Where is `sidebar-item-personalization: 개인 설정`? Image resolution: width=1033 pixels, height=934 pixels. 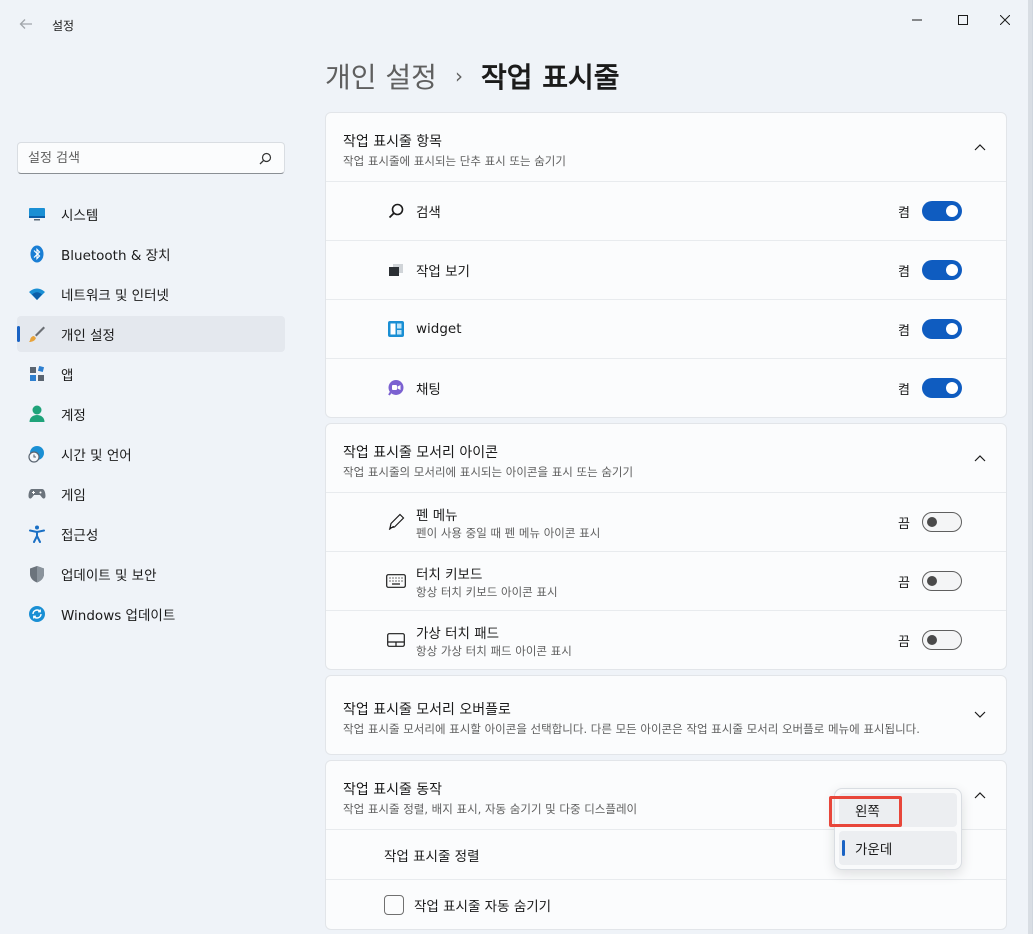 sidebar-item-personalization: 개인 설정 is located at coordinates (151, 334).